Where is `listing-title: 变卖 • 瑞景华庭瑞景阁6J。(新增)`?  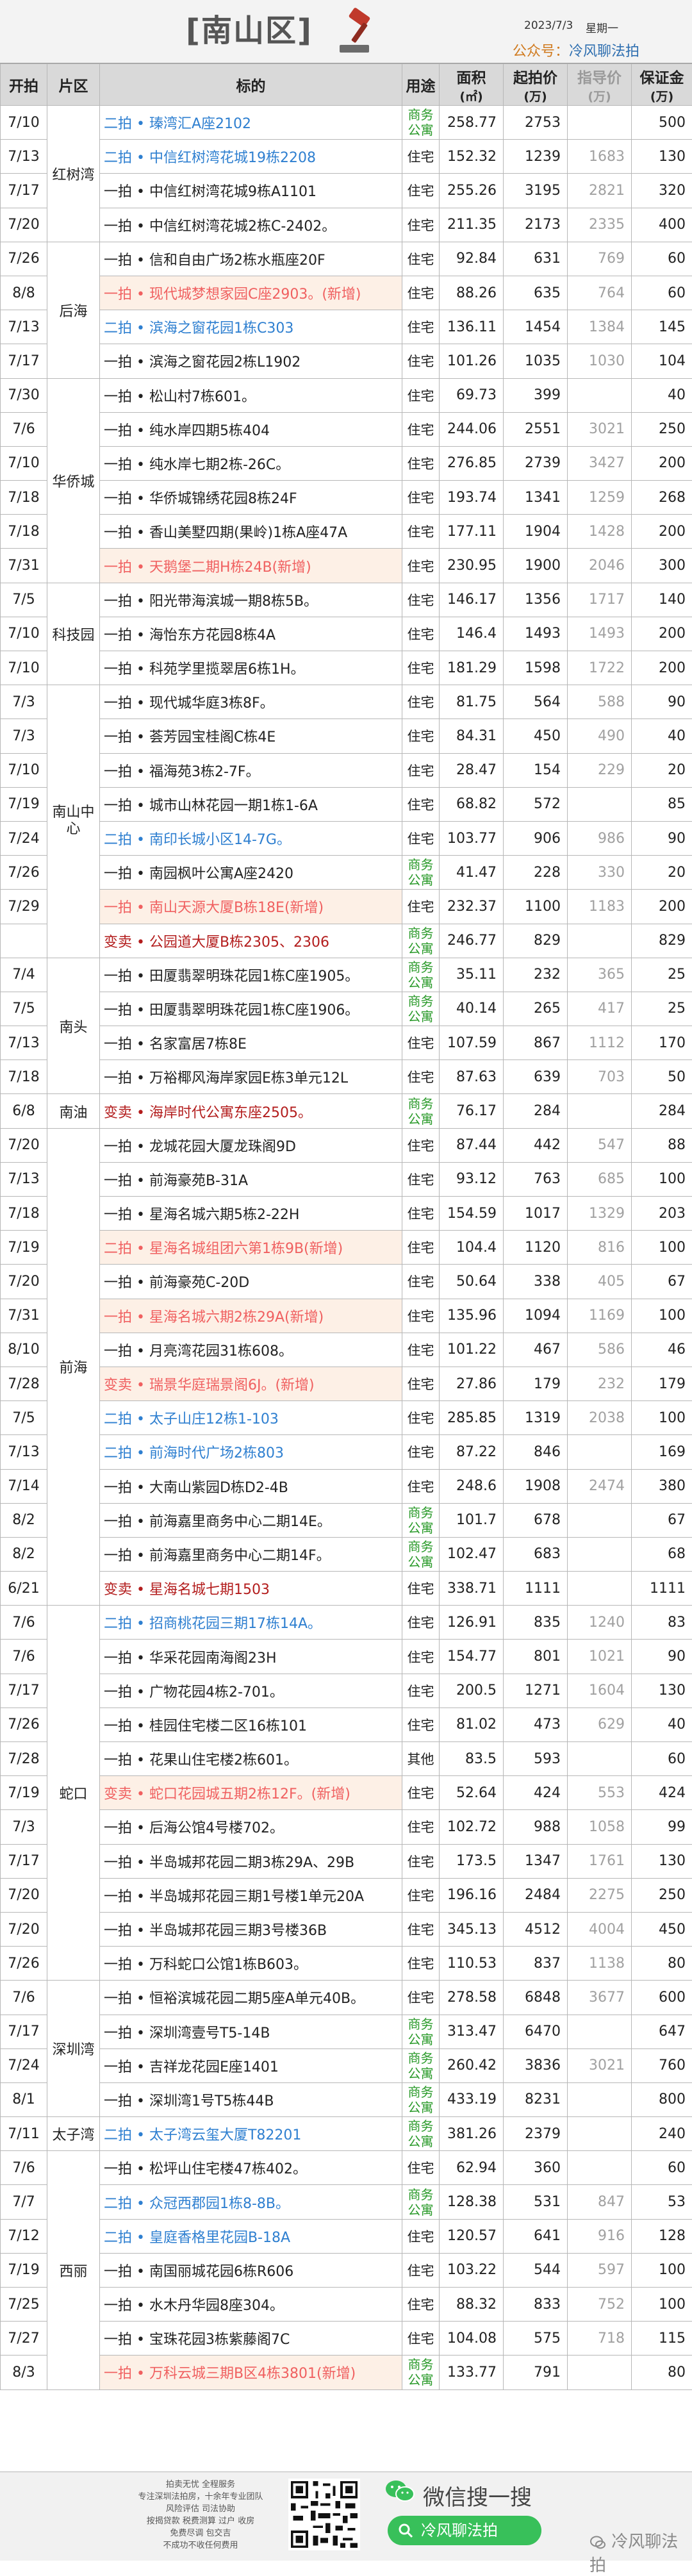
listing-title: 变卖 • 瑞景华庭瑞景阁6J。(新增) is located at coordinates (251, 1383).